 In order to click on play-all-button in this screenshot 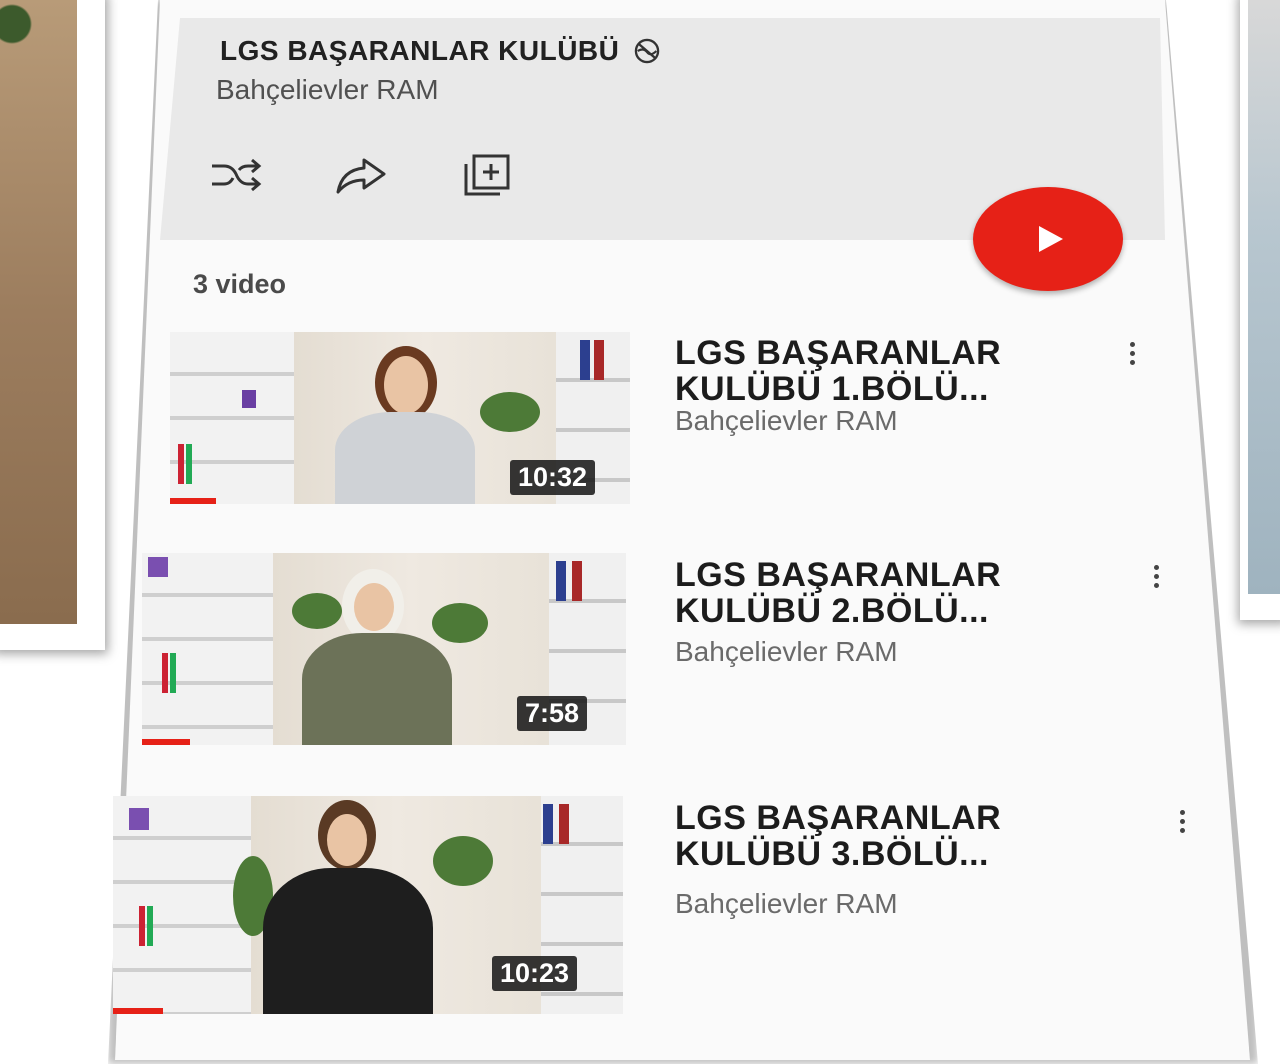, I will do `click(1048, 239)`.